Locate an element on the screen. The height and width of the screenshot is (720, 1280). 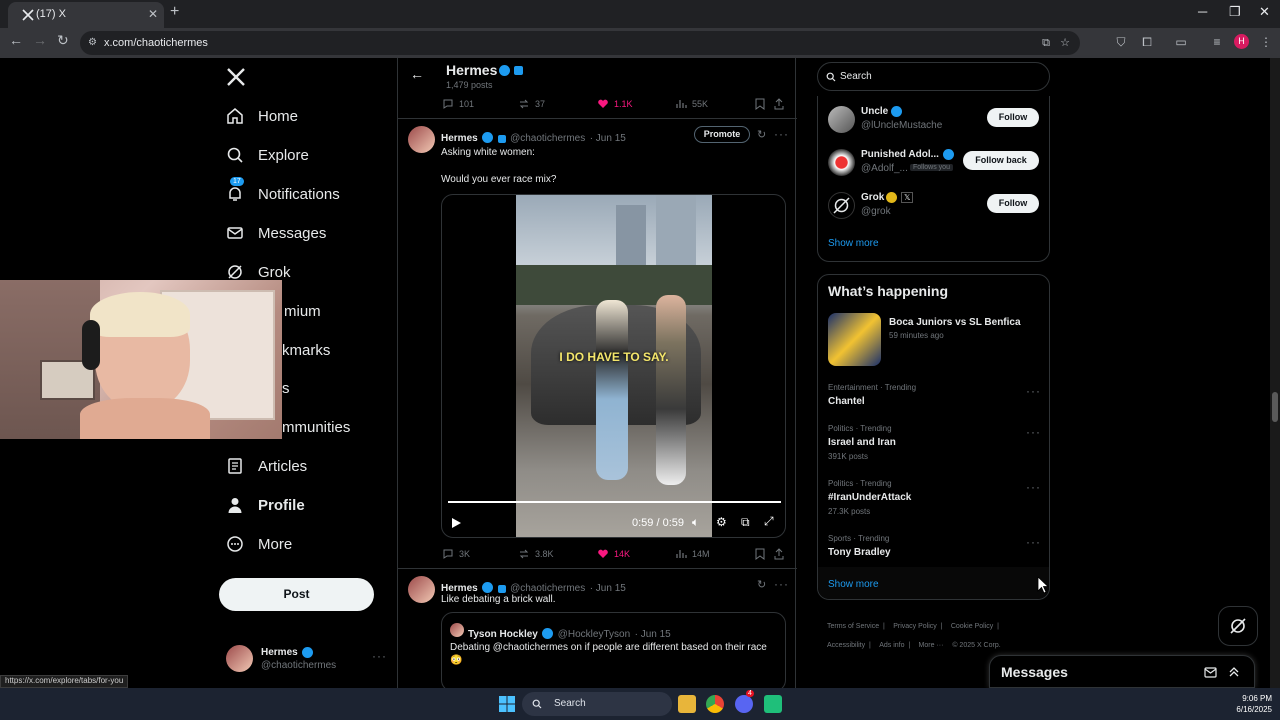
pip-icon: ⧉ is located at coordinates (745, 522).